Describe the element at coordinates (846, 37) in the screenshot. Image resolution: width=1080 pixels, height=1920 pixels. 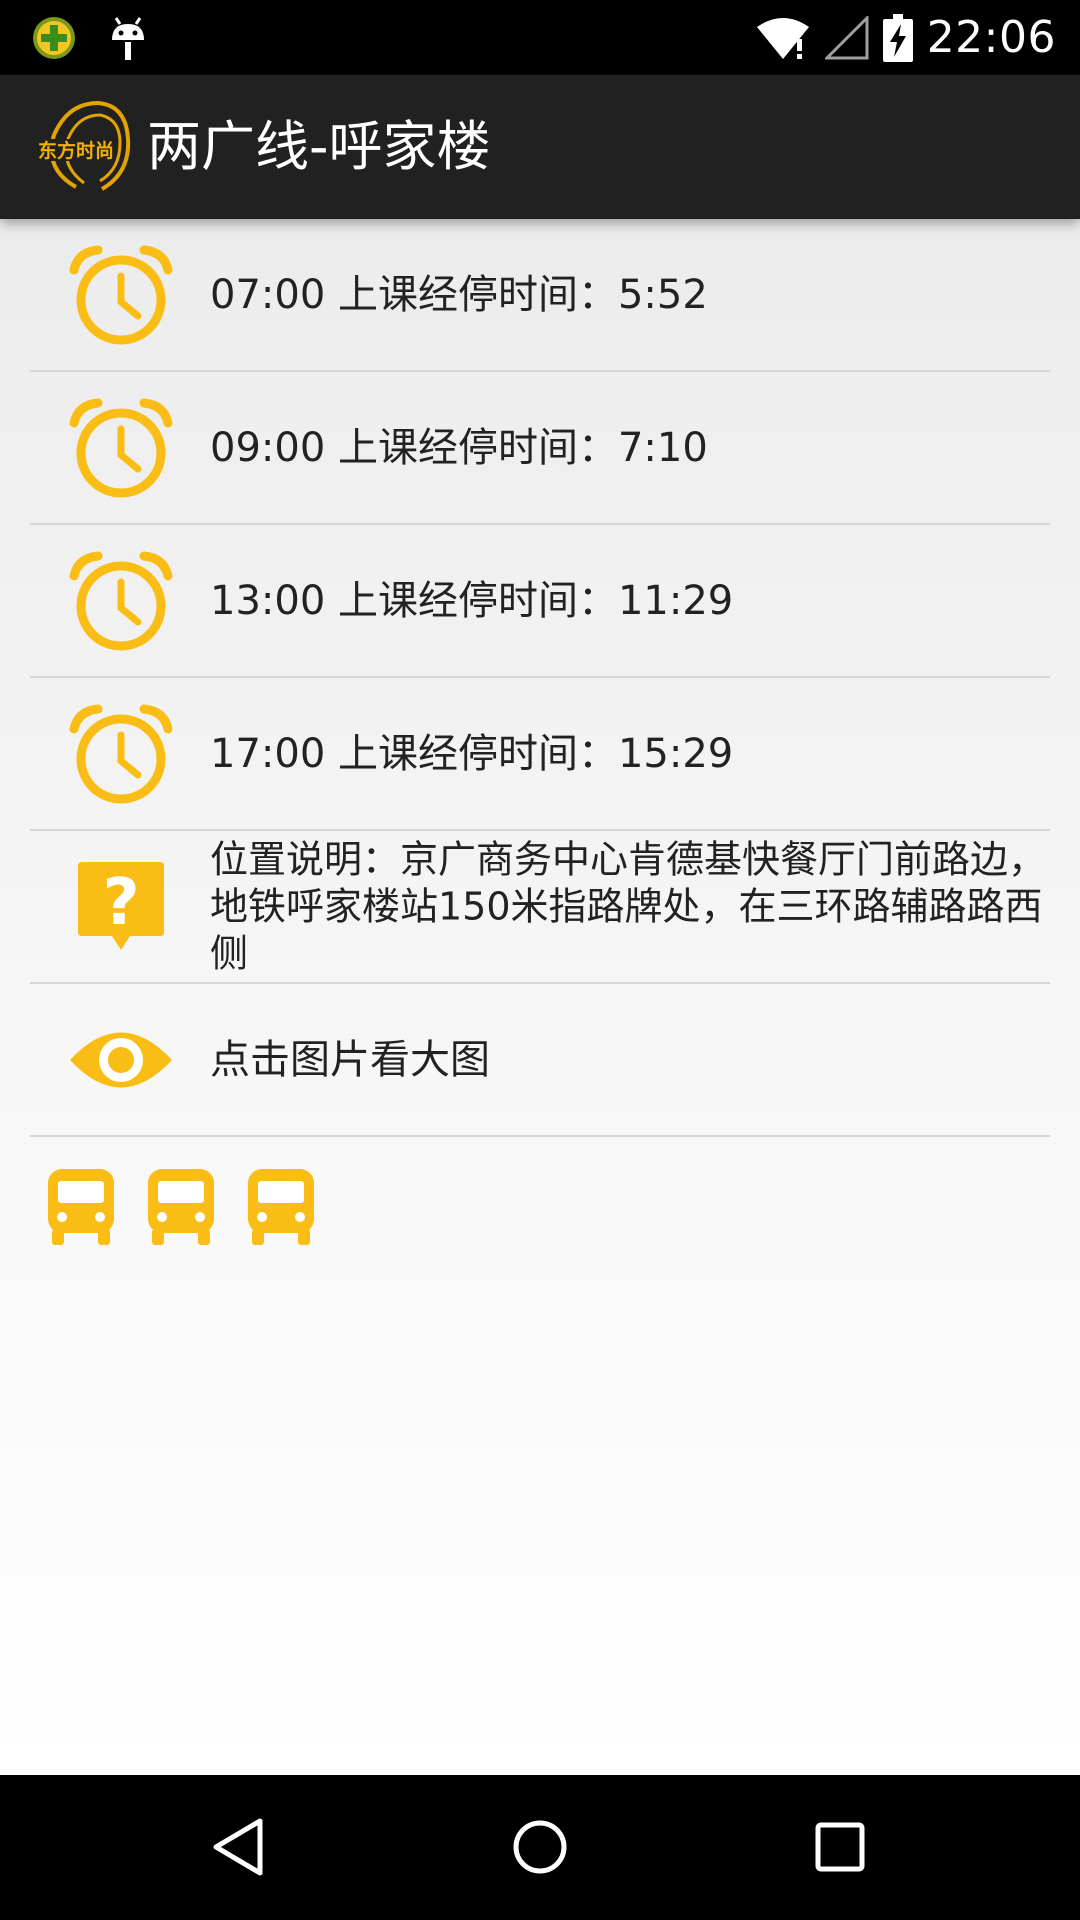
I see `signal-icon` at that location.